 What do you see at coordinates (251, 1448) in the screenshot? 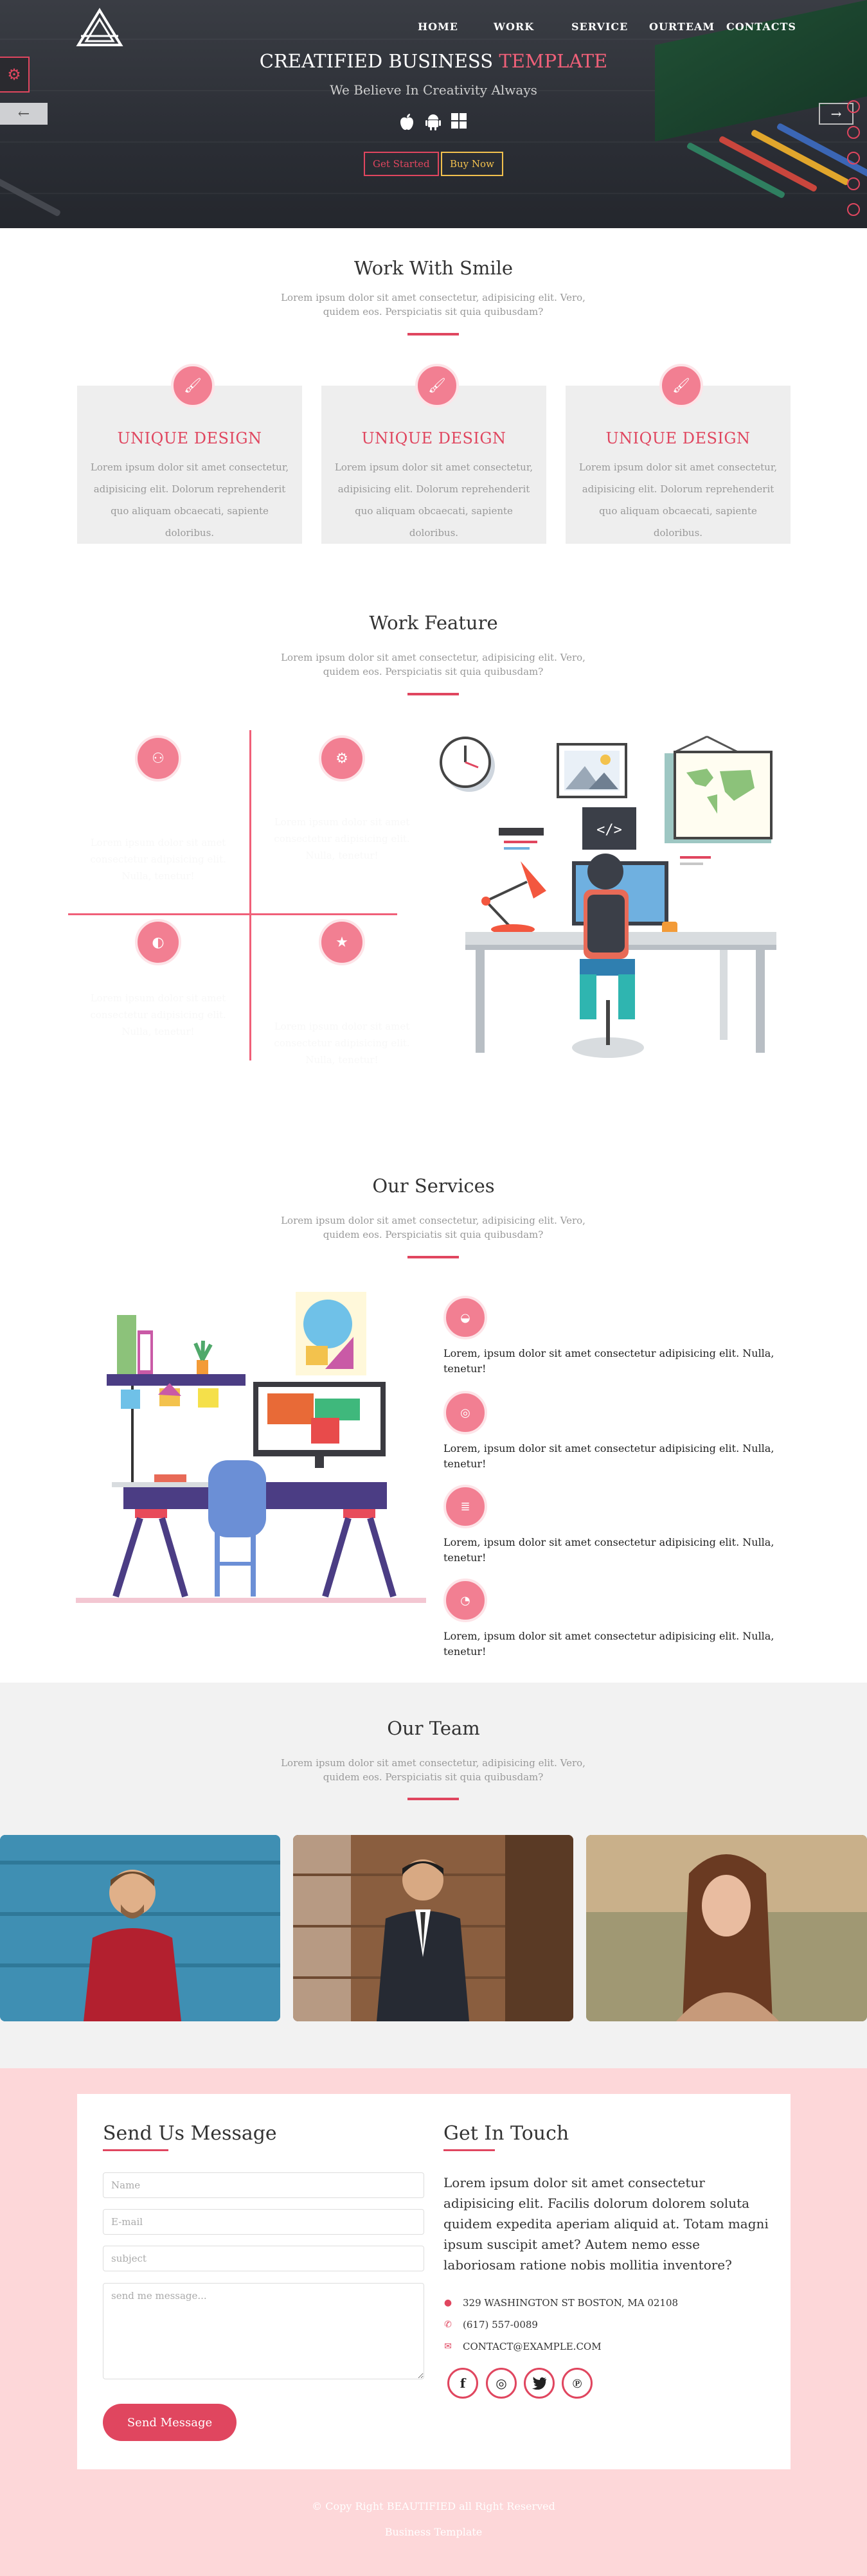
I see `workspace-illustration` at bounding box center [251, 1448].